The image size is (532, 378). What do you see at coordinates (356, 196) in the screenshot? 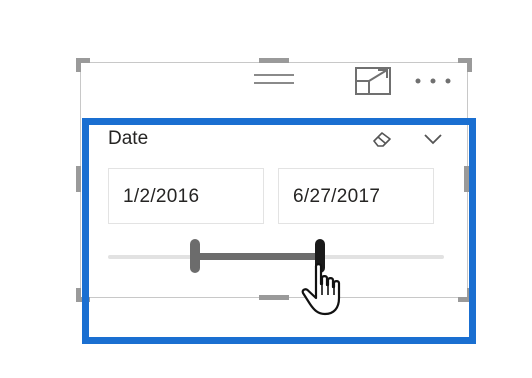
I see `end-date-input: 6/27/2017` at bounding box center [356, 196].